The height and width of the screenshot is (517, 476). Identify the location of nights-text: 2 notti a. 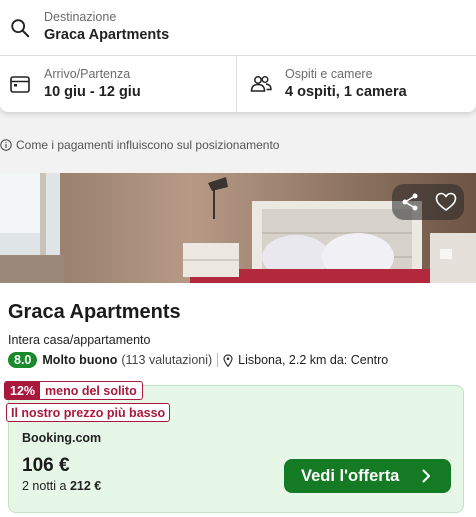
(44, 486).